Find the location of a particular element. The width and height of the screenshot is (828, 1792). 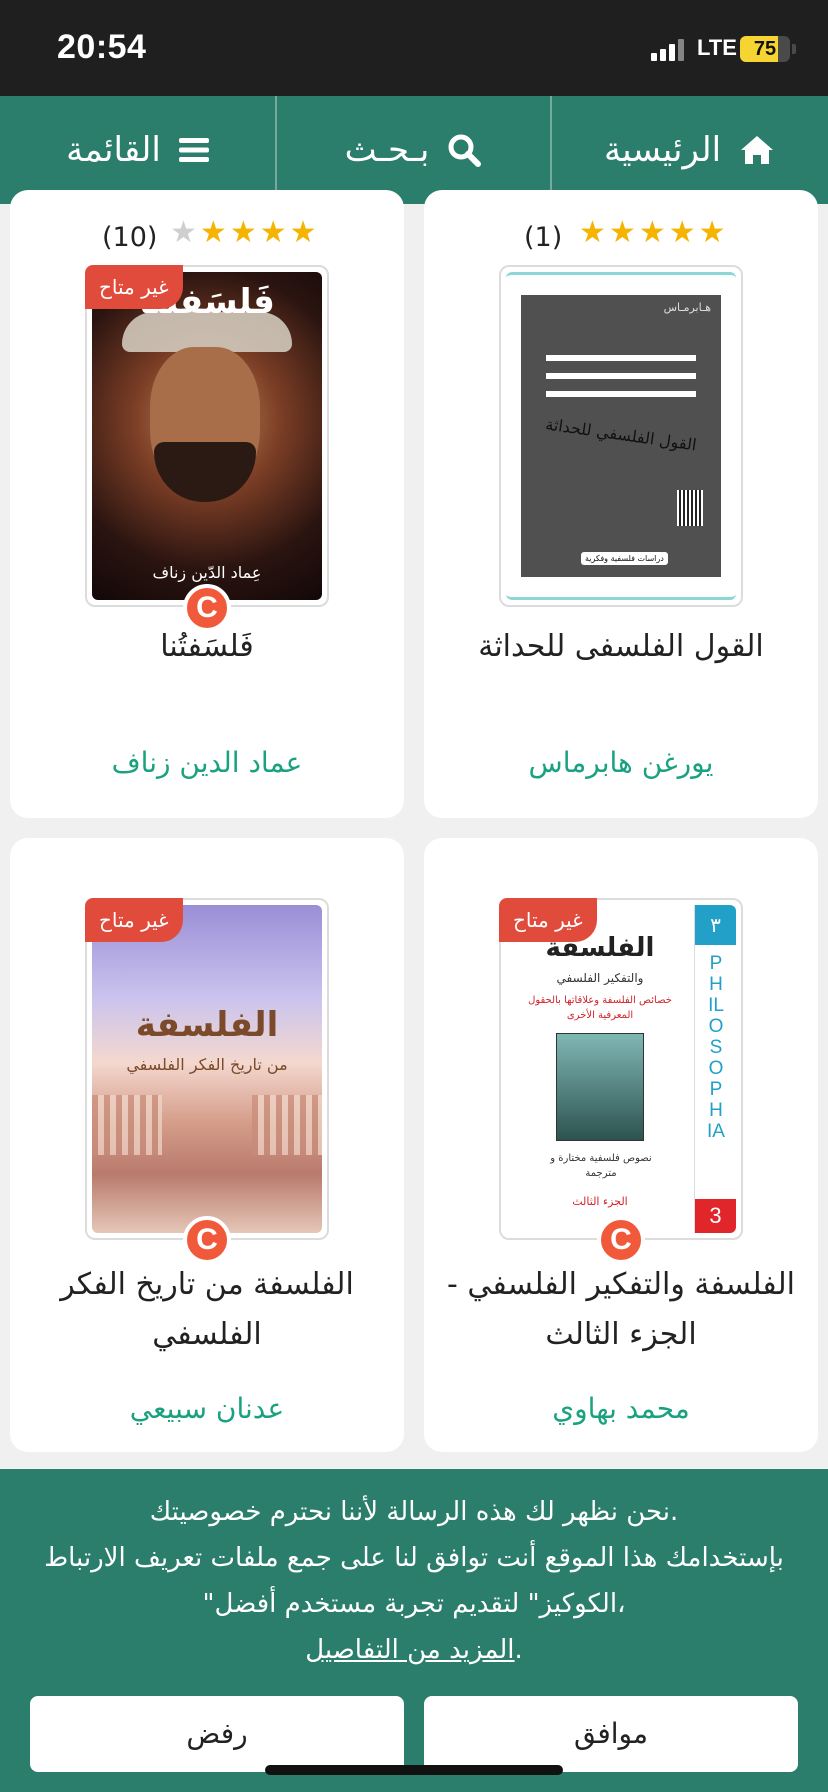

book-author: عدنان سبيعي is located at coordinates (207, 1408).